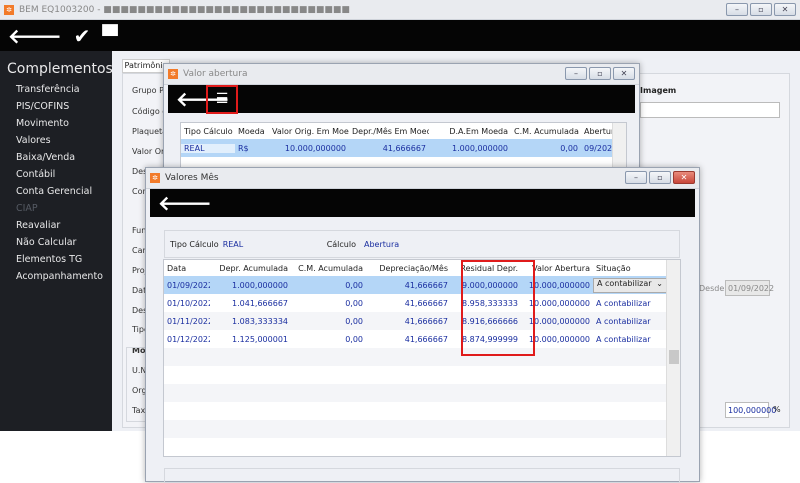 The width and height of the screenshot is (800, 483). What do you see at coordinates (470, 131) in the screenshot?
I see `column-header: D.A.Em Moeda` at bounding box center [470, 131].